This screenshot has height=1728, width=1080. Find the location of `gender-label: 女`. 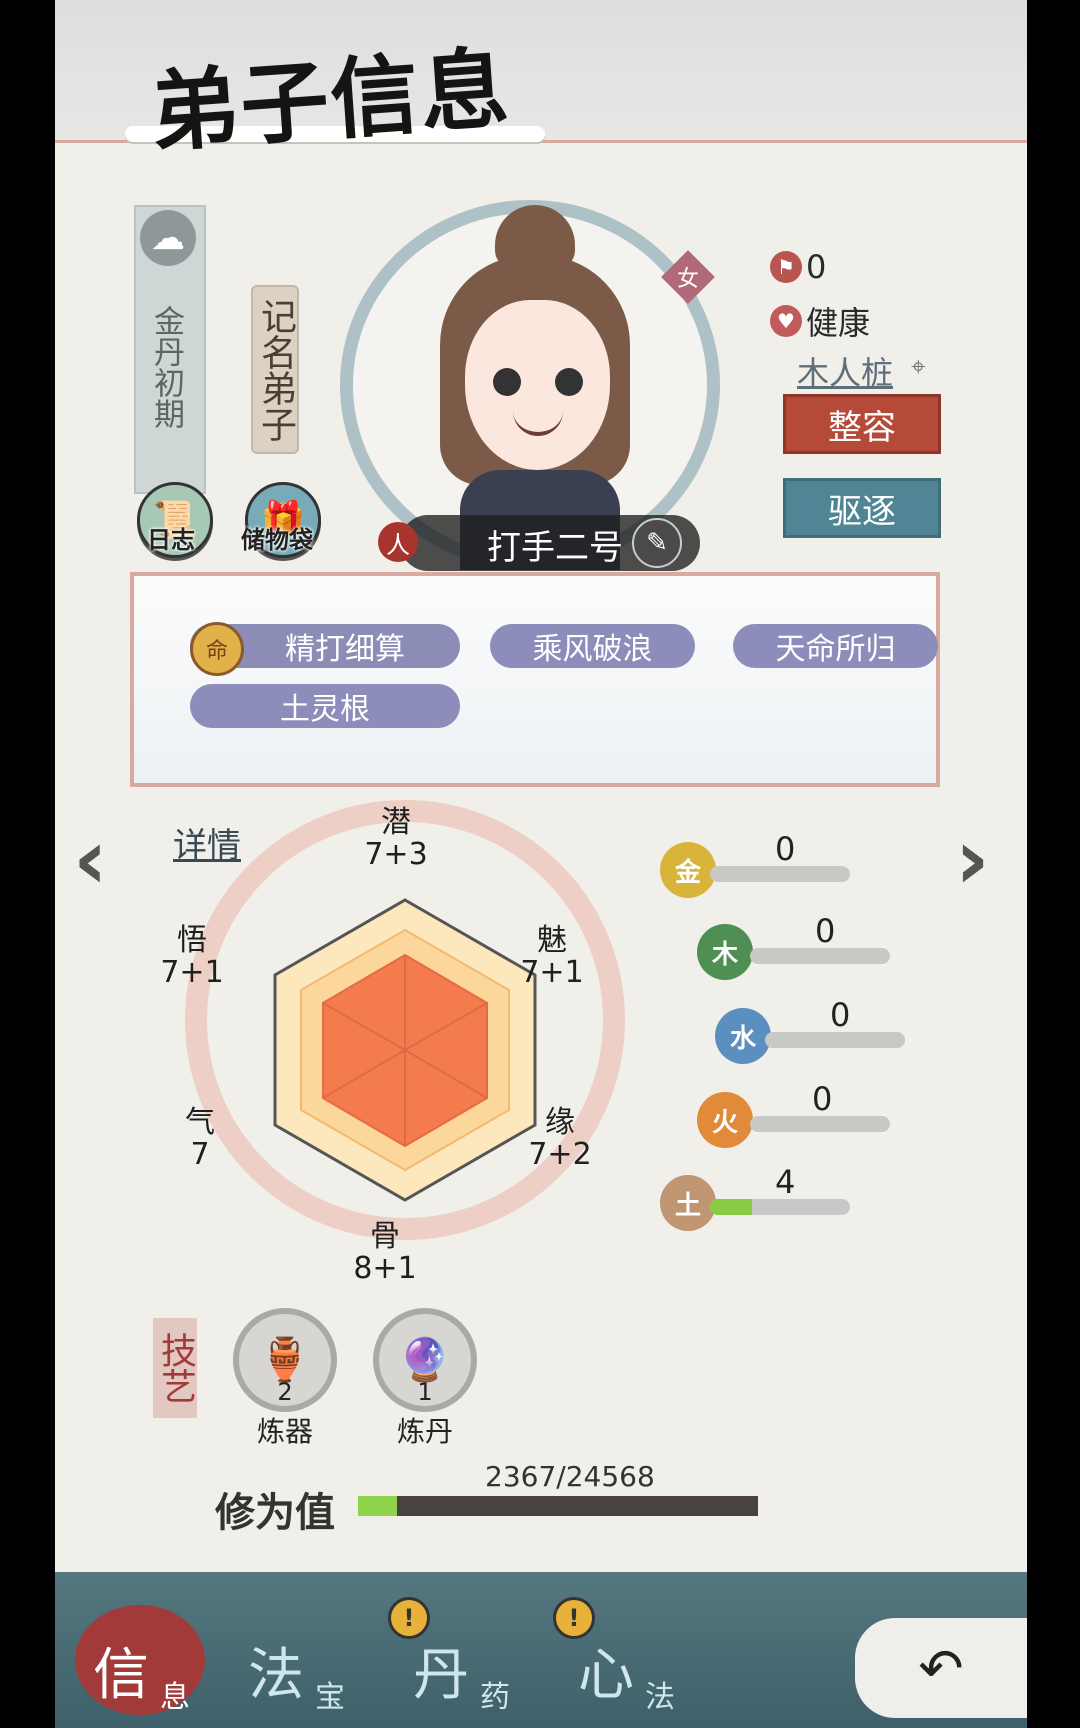

gender-label: 女 is located at coordinates (688, 279).